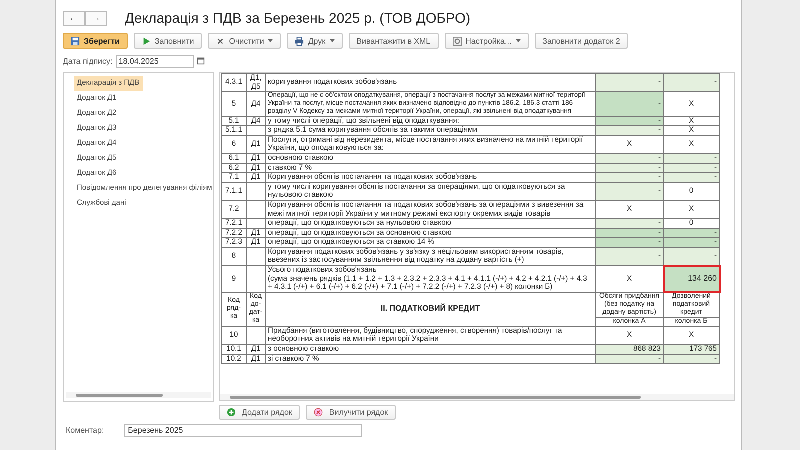 The image size is (800, 450). I want to click on section-title: II. ПОДАТКОВИЙ КРЕДИТ, so click(431, 309).